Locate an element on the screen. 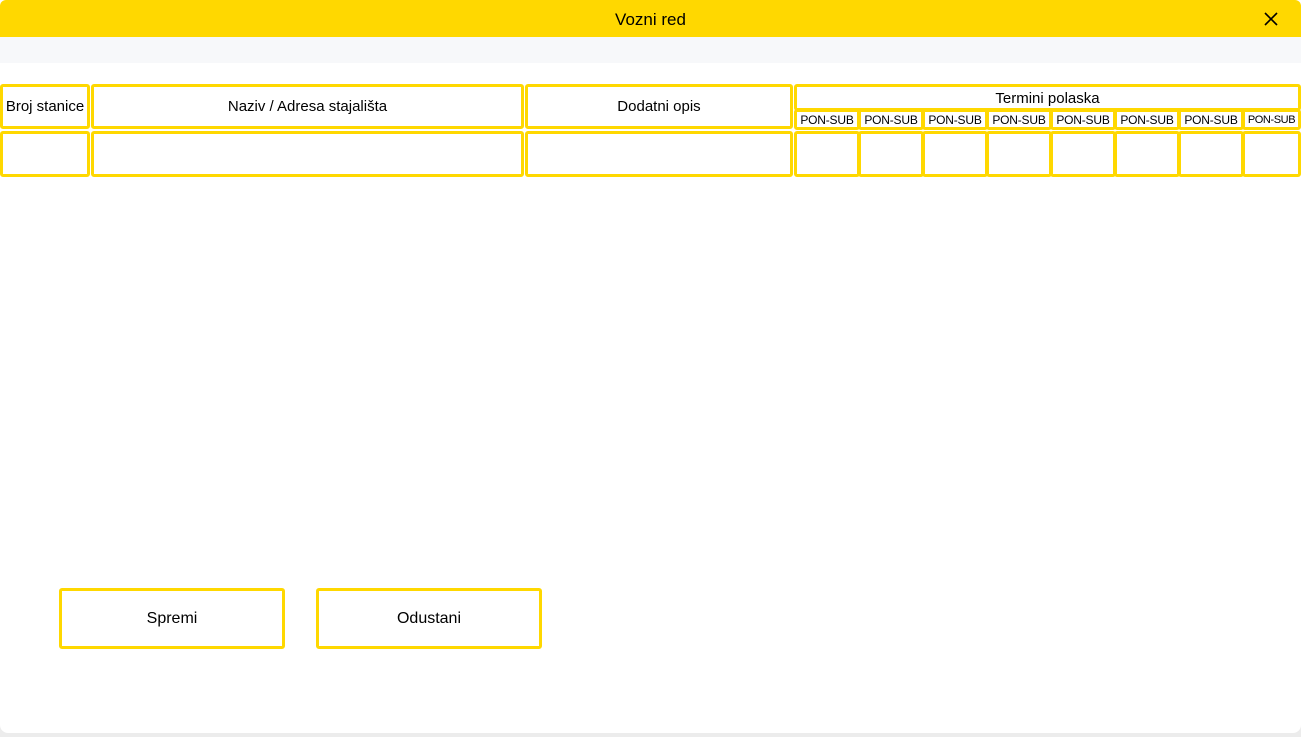 Image resolution: width=1301 pixels, height=737 pixels. header-broj-stanice-label: Broj stanice is located at coordinates (45, 106).